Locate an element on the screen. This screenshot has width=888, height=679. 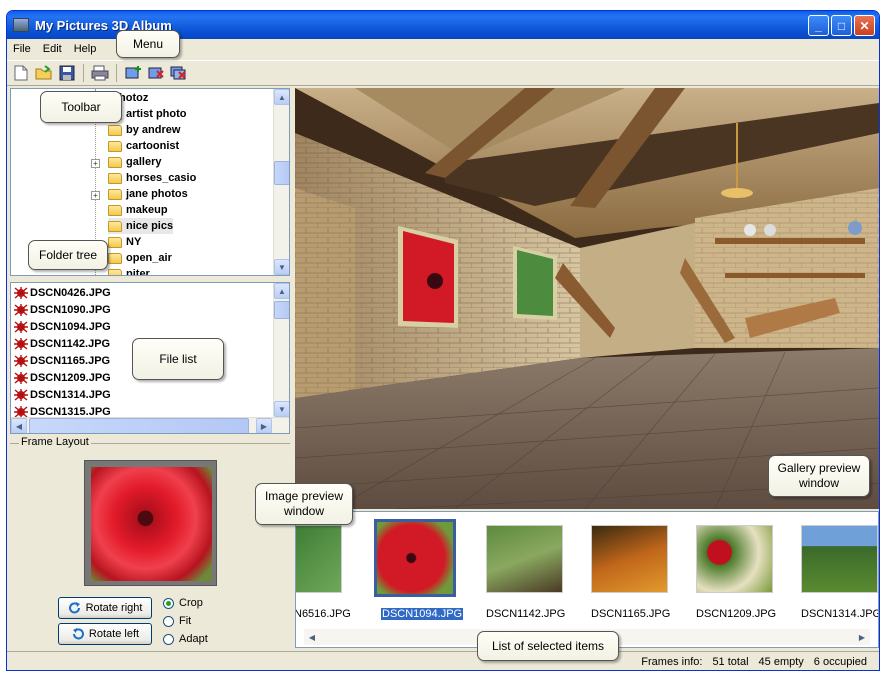
file-item: DSCN1090.JPG is located at coordinates (62, 309).